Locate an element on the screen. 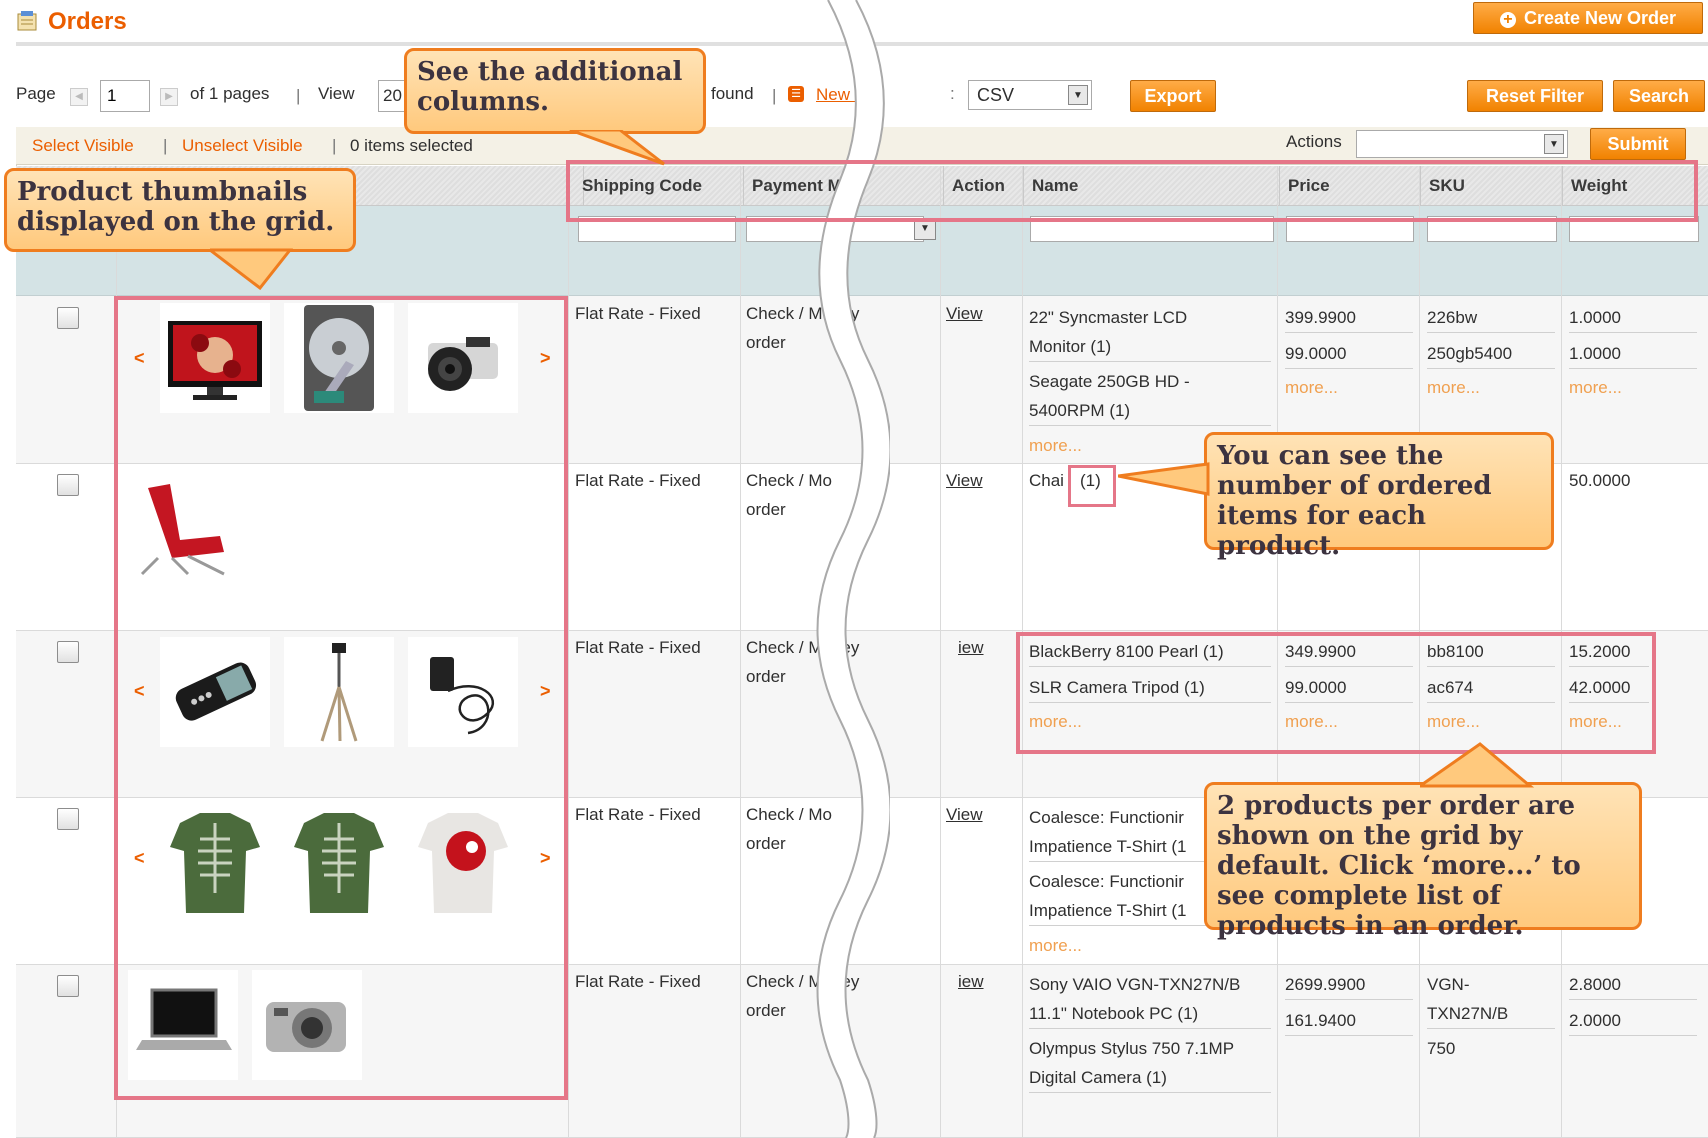 The height and width of the screenshot is (1138, 1708). next-page-button: ▶ is located at coordinates (169, 97).